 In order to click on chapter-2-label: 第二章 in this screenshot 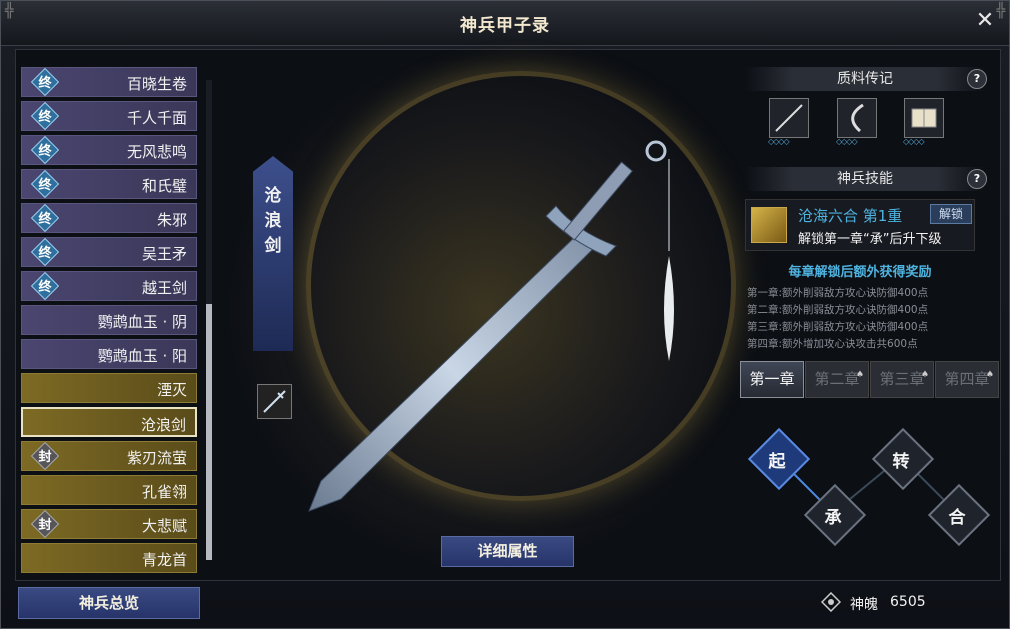, I will do `click(837, 379)`.